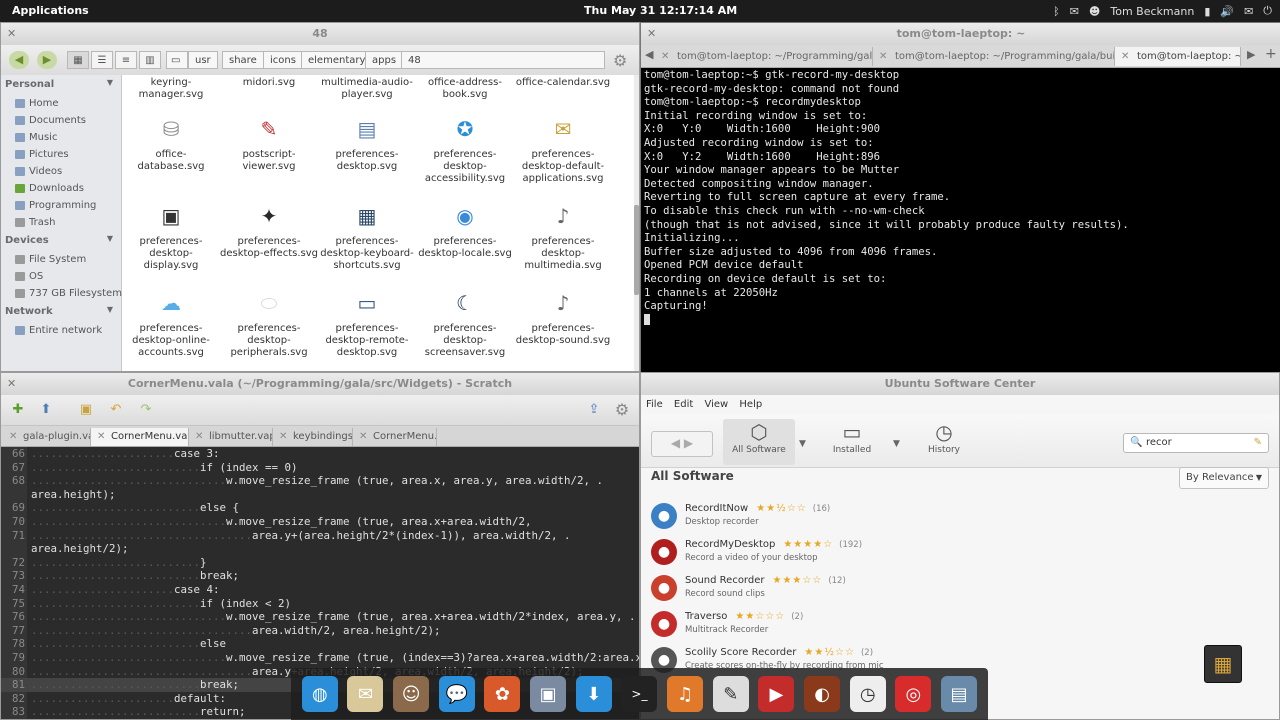 The height and width of the screenshot is (720, 1280). Describe the element at coordinates (1271, 54) in the screenshot. I see `new-tab-icon: +` at that location.